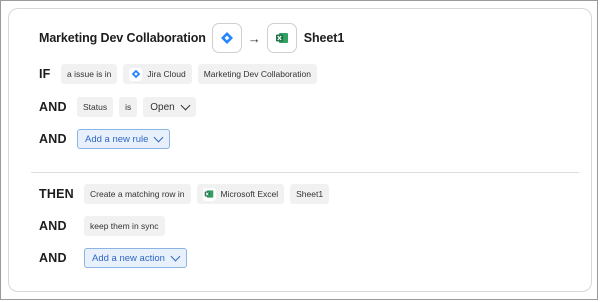 The image size is (600, 302). I want to click on add-action-label: Add a new action, so click(128, 258).